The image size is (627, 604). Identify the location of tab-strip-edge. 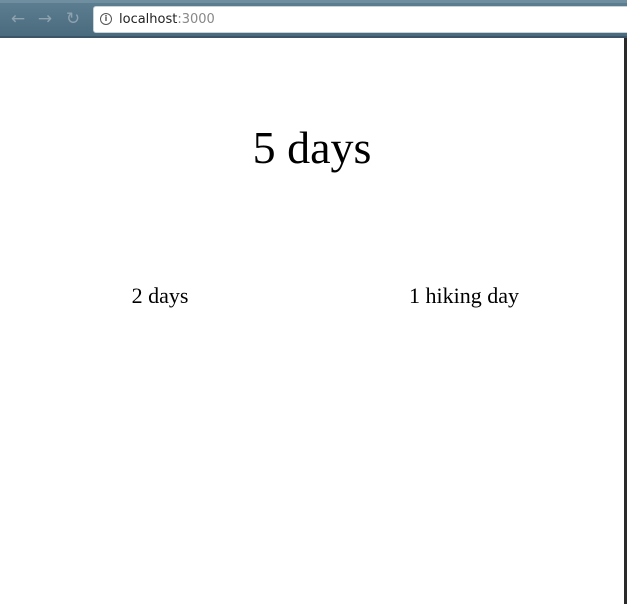
(313, 1).